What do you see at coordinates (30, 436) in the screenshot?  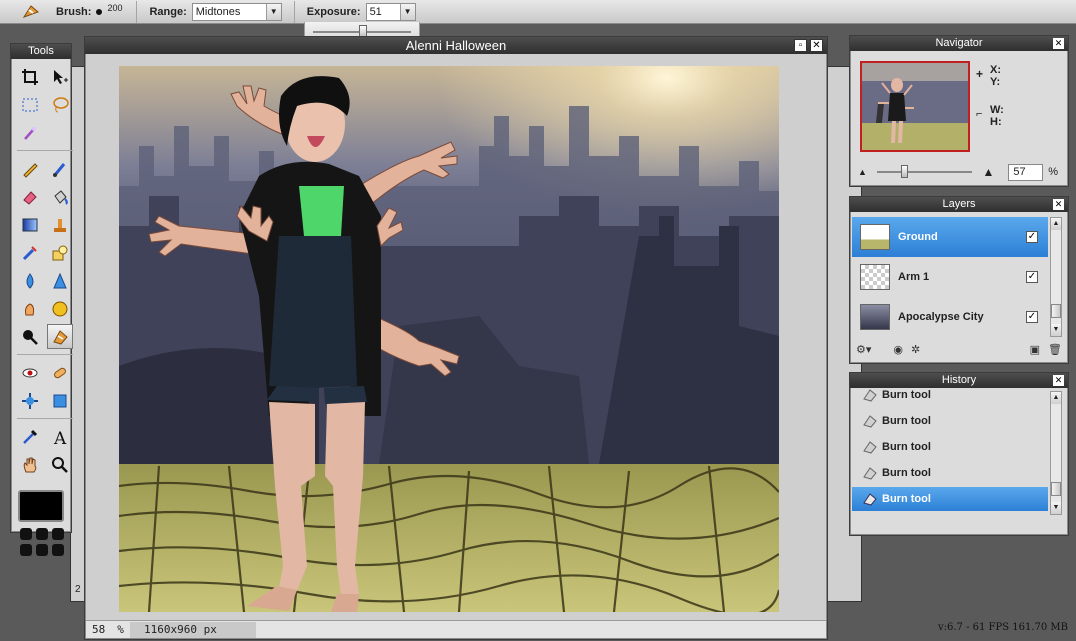 I see `color-picker-tool` at bounding box center [30, 436].